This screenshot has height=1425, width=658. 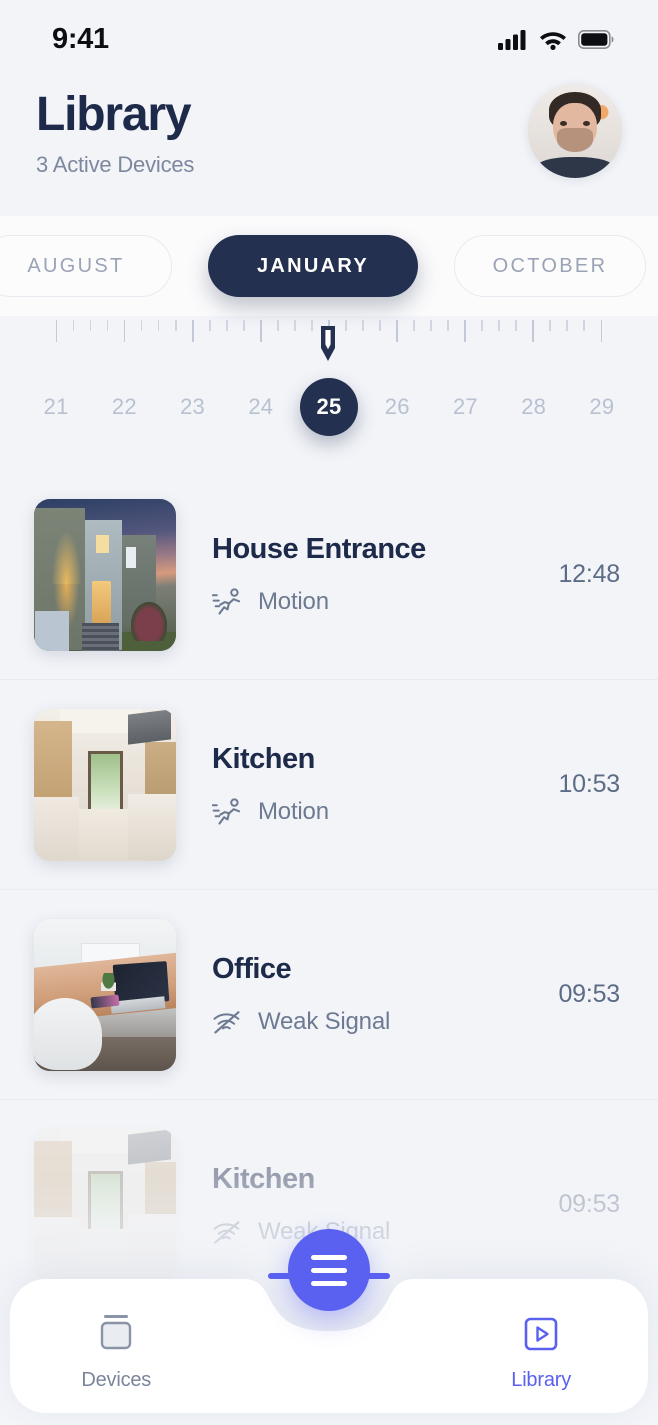 I want to click on event-title: House Entrance, so click(x=319, y=549).